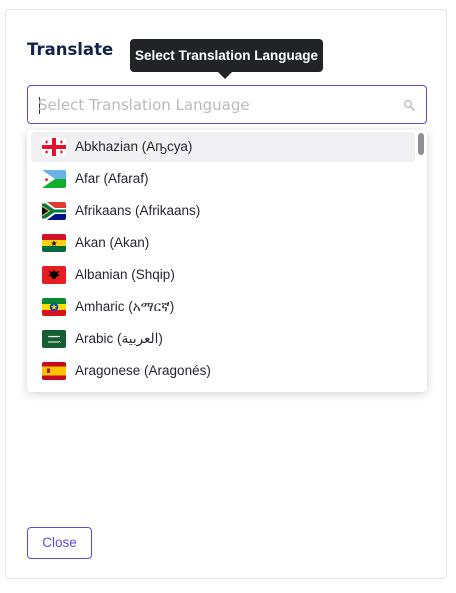 The height and width of the screenshot is (593, 456). I want to click on language-option-label: Arabic (العربية), so click(119, 338).